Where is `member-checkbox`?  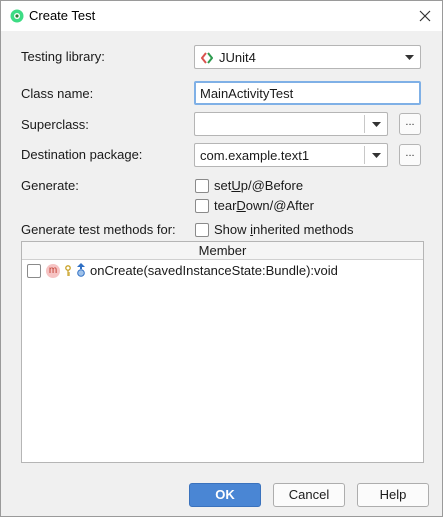
member-checkbox is located at coordinates (34, 271).